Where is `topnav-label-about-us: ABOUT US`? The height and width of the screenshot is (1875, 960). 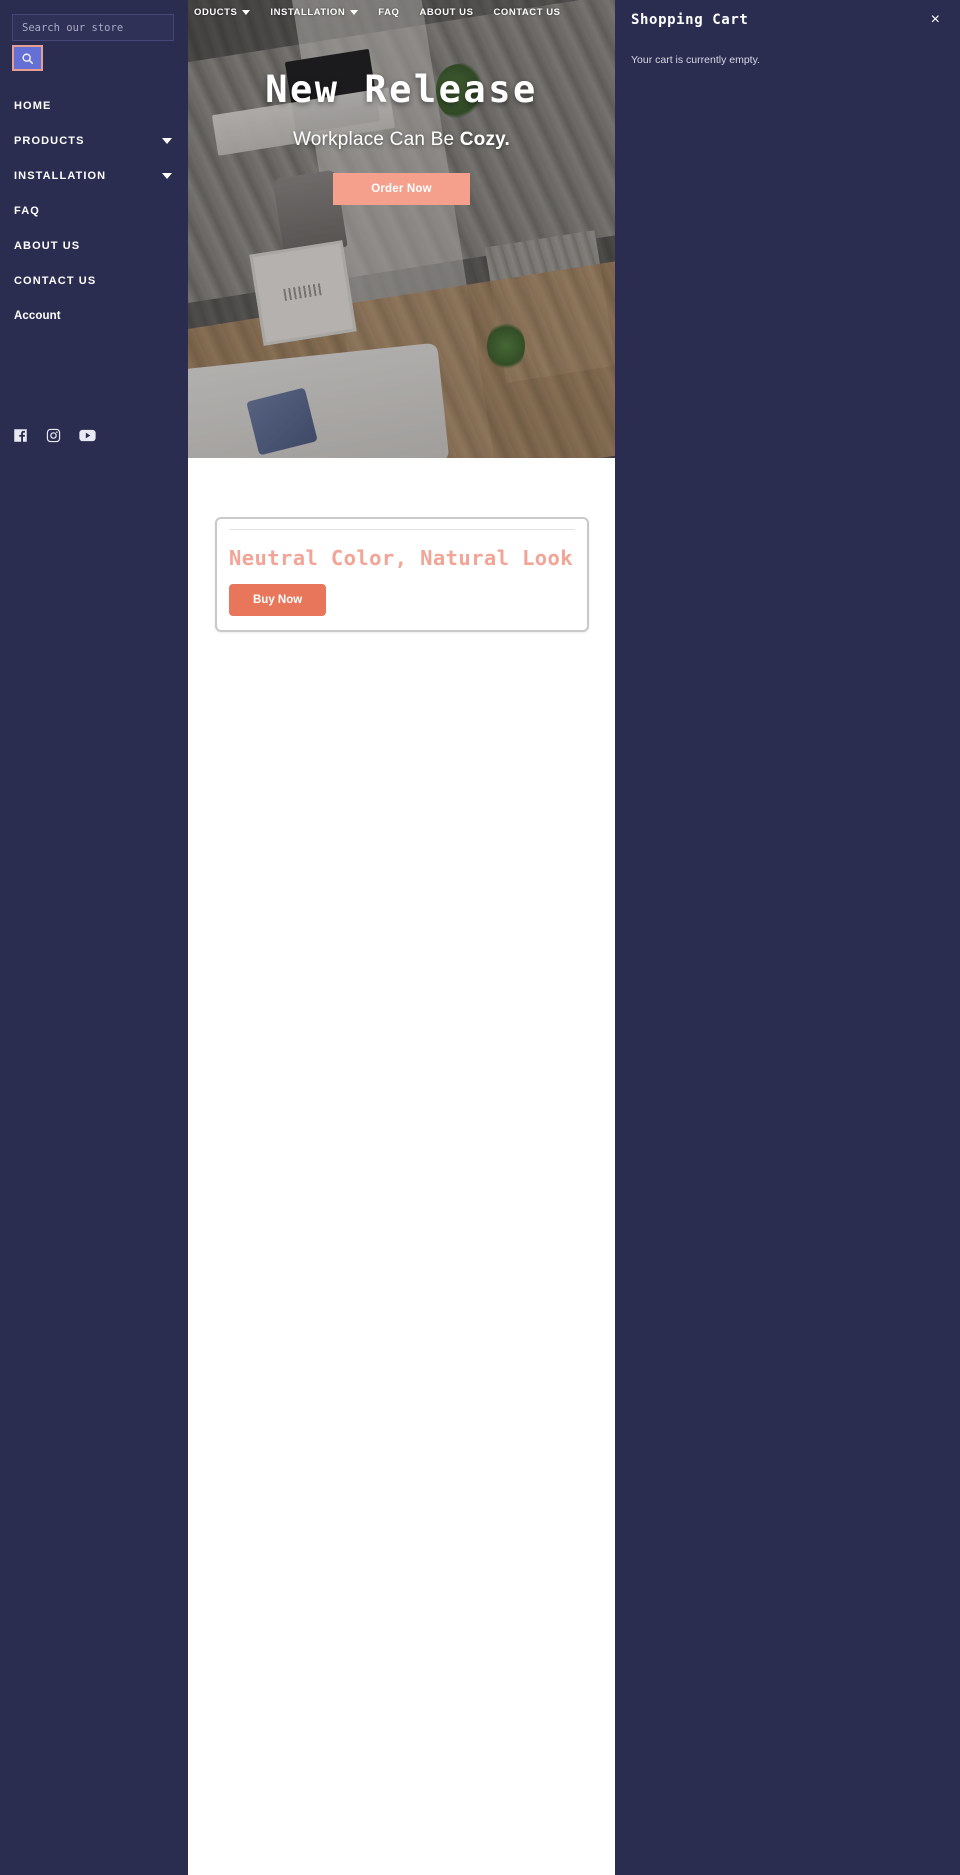
topnav-label-about-us: ABOUT US is located at coordinates (446, 12).